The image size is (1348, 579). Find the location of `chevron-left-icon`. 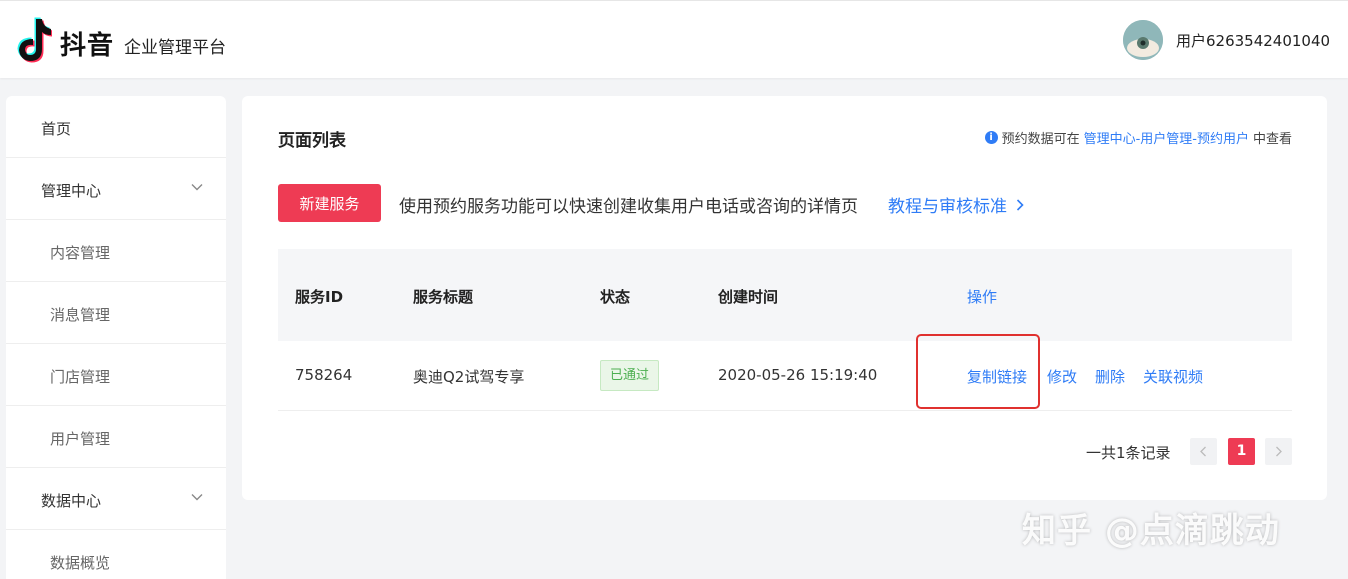

chevron-left-icon is located at coordinates (1203, 451).